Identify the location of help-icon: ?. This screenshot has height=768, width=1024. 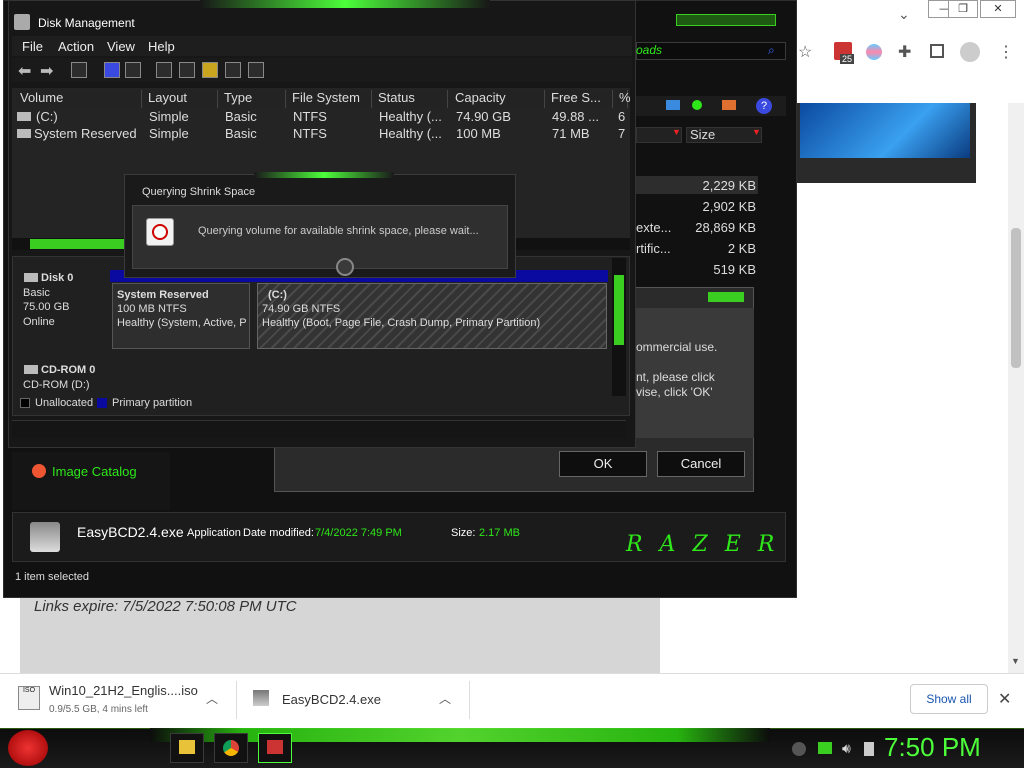
(764, 106).